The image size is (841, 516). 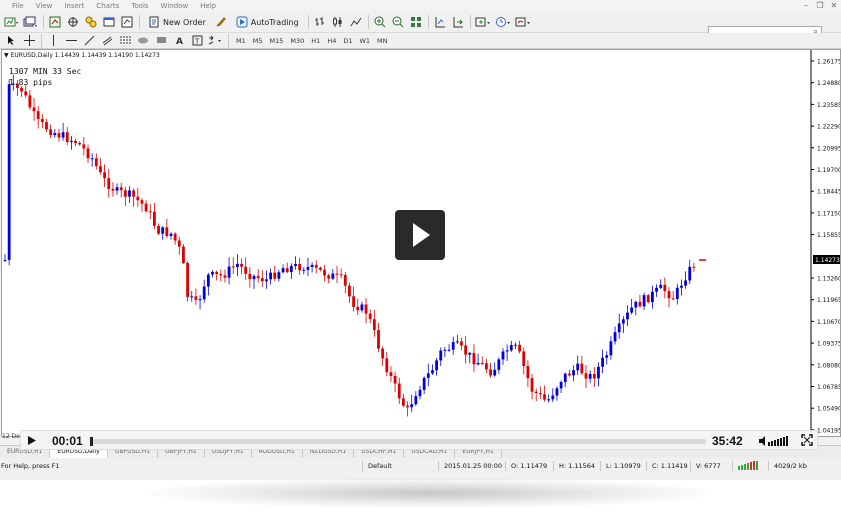 I want to click on timeframe-h1: H1, so click(x=315, y=41).